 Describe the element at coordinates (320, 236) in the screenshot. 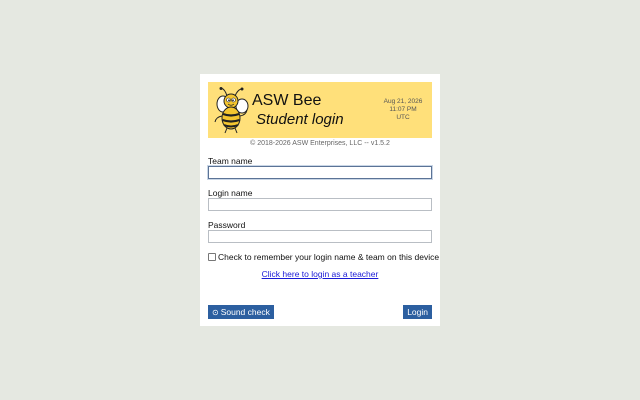

I see `password-input` at that location.